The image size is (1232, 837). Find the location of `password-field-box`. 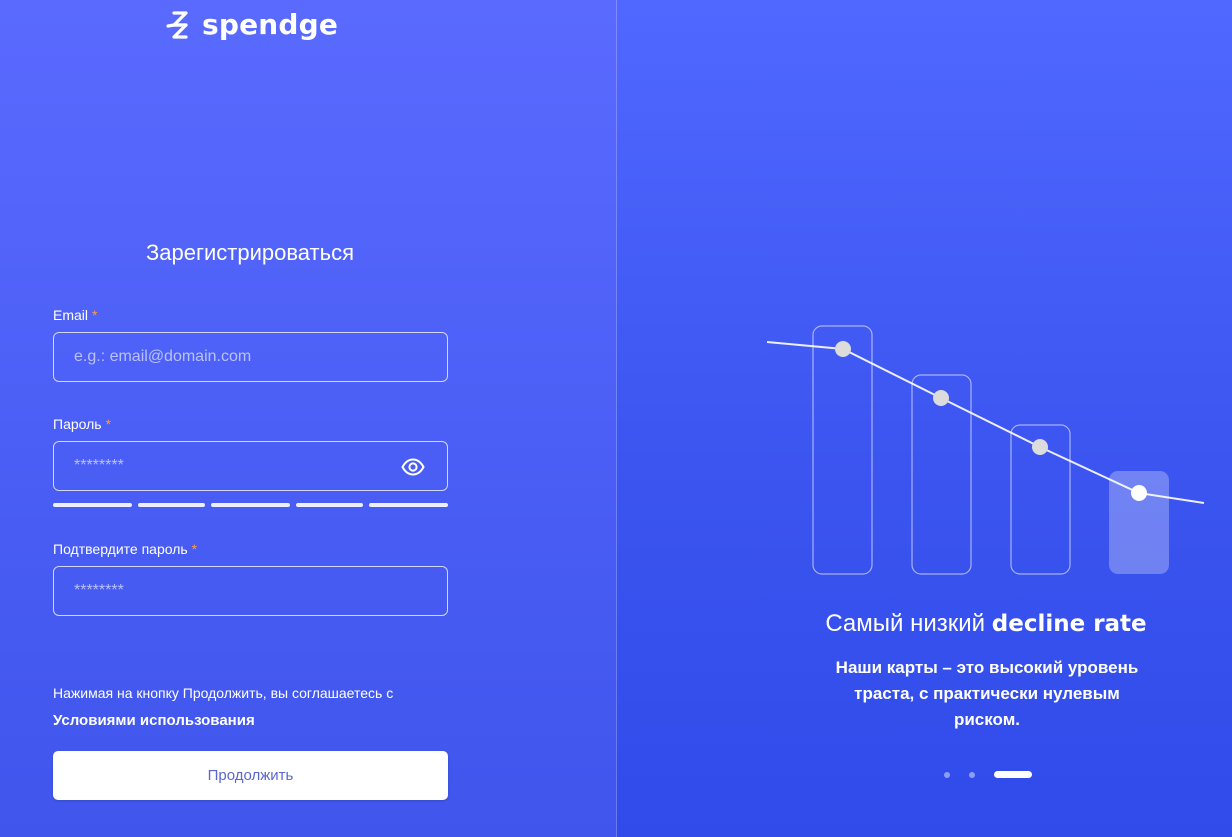

password-field-box is located at coordinates (250, 466).